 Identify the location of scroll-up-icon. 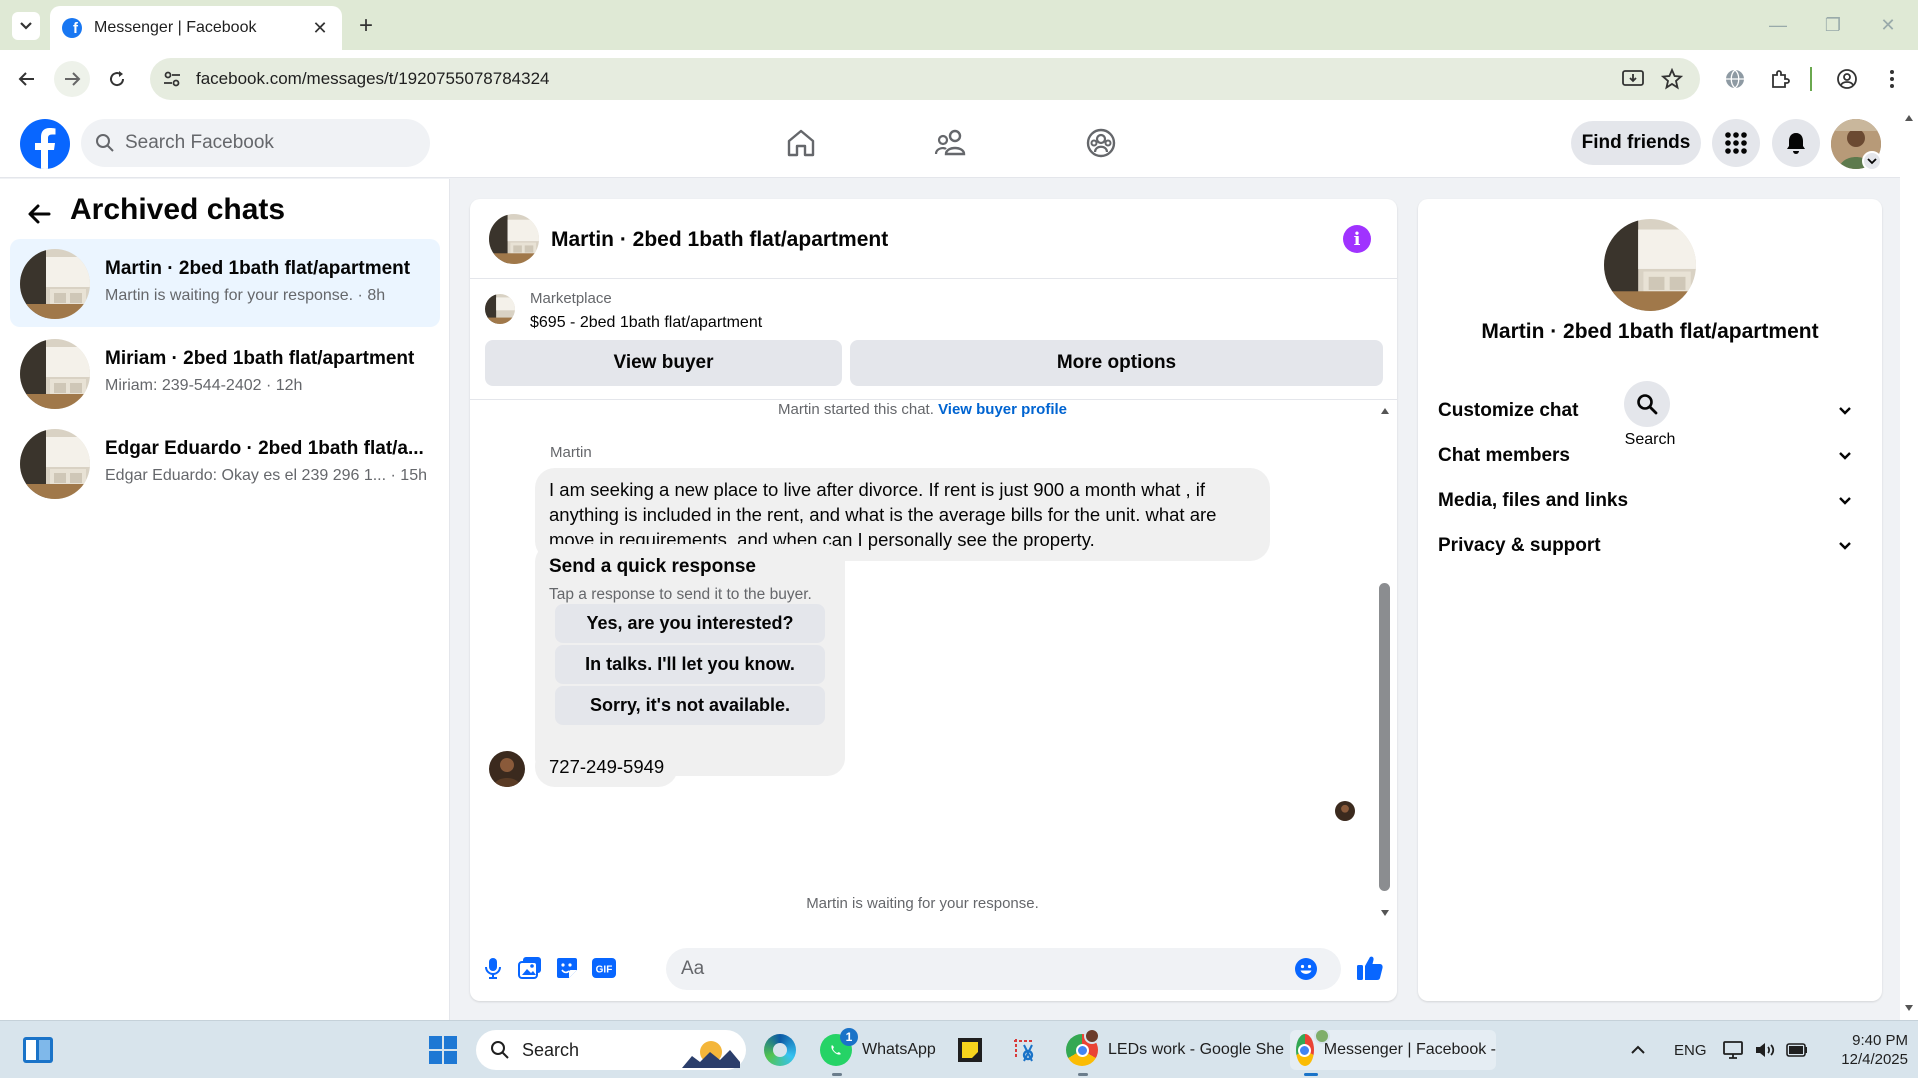
(1385, 411).